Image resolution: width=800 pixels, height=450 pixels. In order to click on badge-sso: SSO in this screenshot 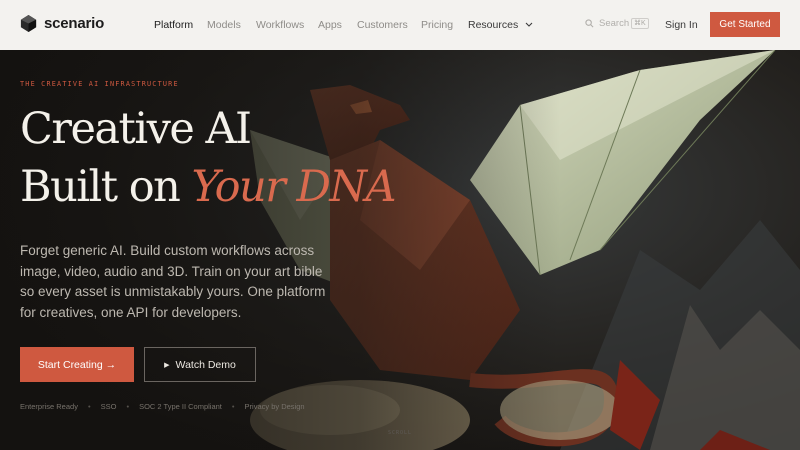, I will do `click(108, 406)`.